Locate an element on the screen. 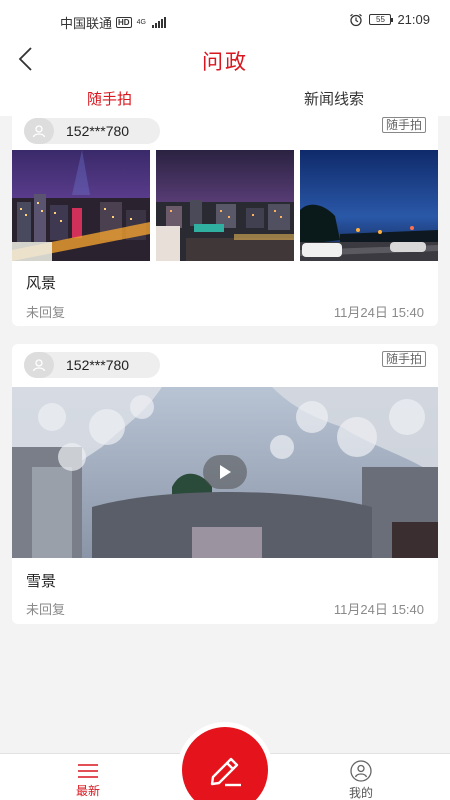  carrier-name: 中国联通 is located at coordinates (86, 23).